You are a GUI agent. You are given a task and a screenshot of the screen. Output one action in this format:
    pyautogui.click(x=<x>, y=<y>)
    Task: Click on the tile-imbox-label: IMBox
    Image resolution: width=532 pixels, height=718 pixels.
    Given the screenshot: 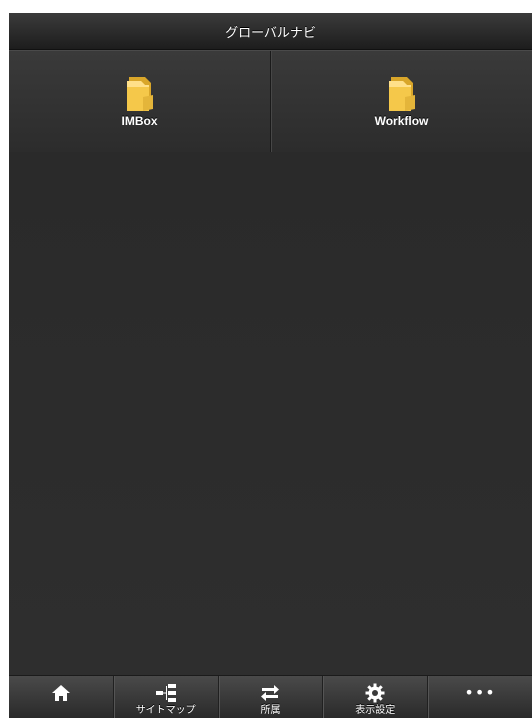 What is the action you would take?
    pyautogui.click(x=139, y=121)
    